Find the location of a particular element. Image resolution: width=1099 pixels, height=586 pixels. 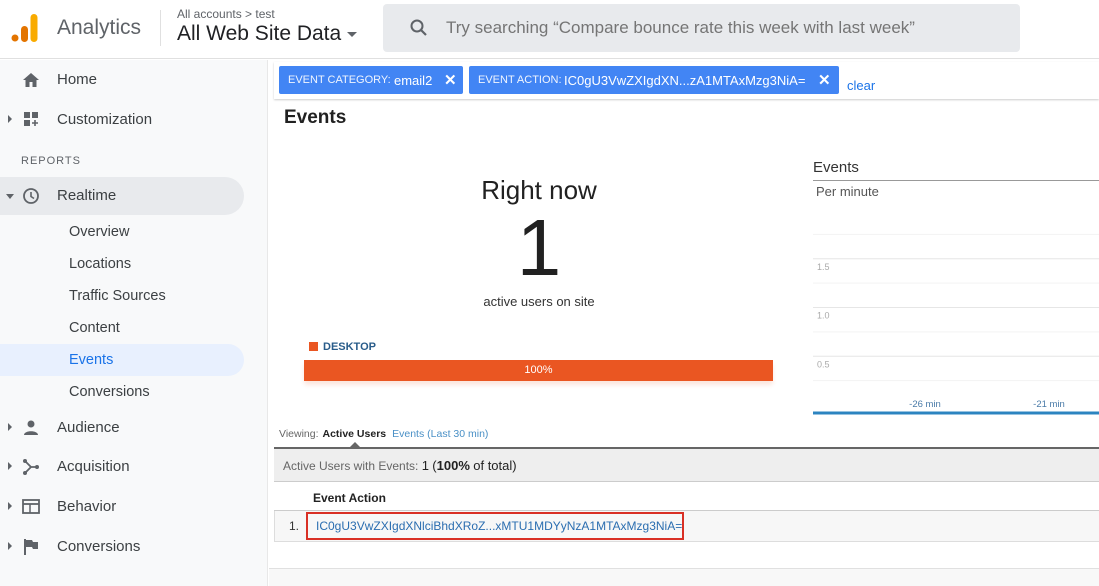

sidebar-item-realtime: Realtime is located at coordinates (122, 196).